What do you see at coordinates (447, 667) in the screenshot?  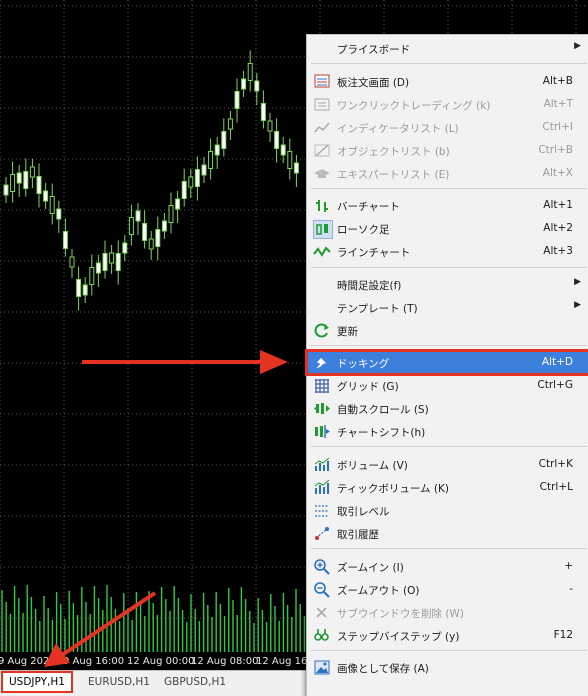 I see `menu-item-save-as-image: 画像として保存 (A)` at bounding box center [447, 667].